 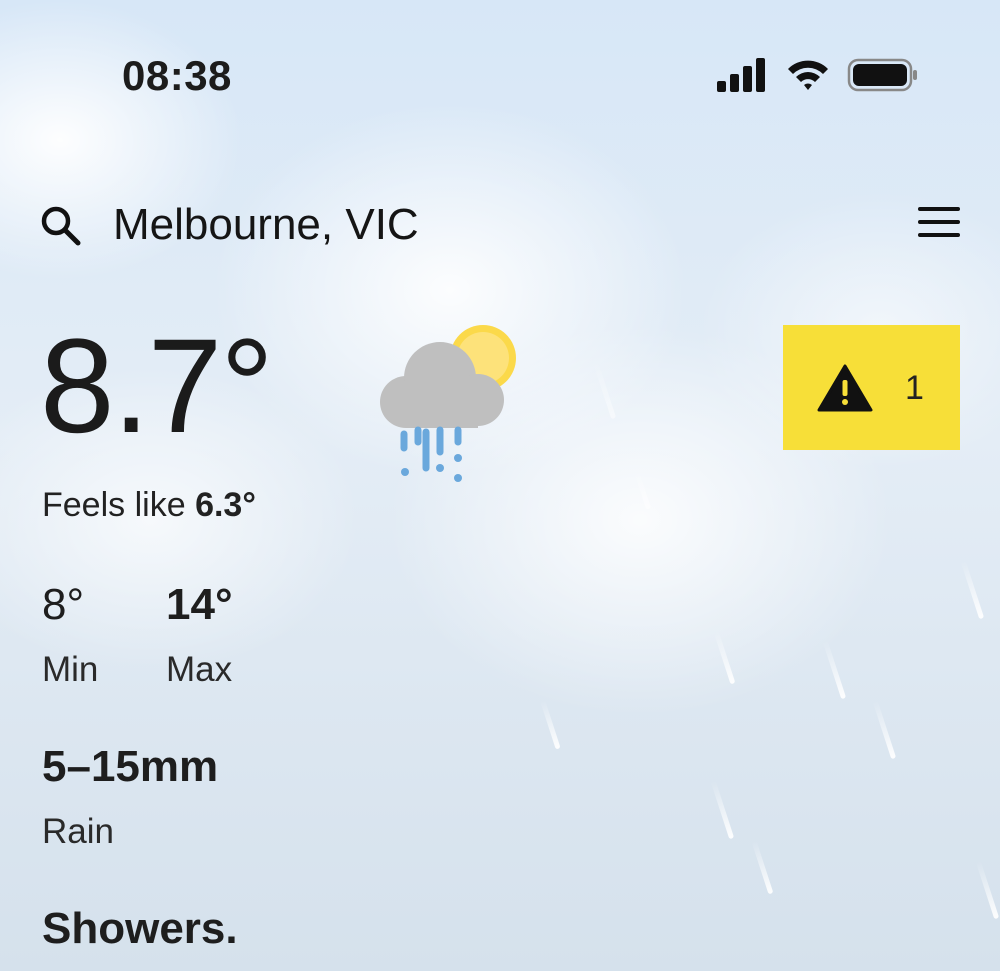 What do you see at coordinates (199, 604) in the screenshot?
I see `max-temp-value: 14°` at bounding box center [199, 604].